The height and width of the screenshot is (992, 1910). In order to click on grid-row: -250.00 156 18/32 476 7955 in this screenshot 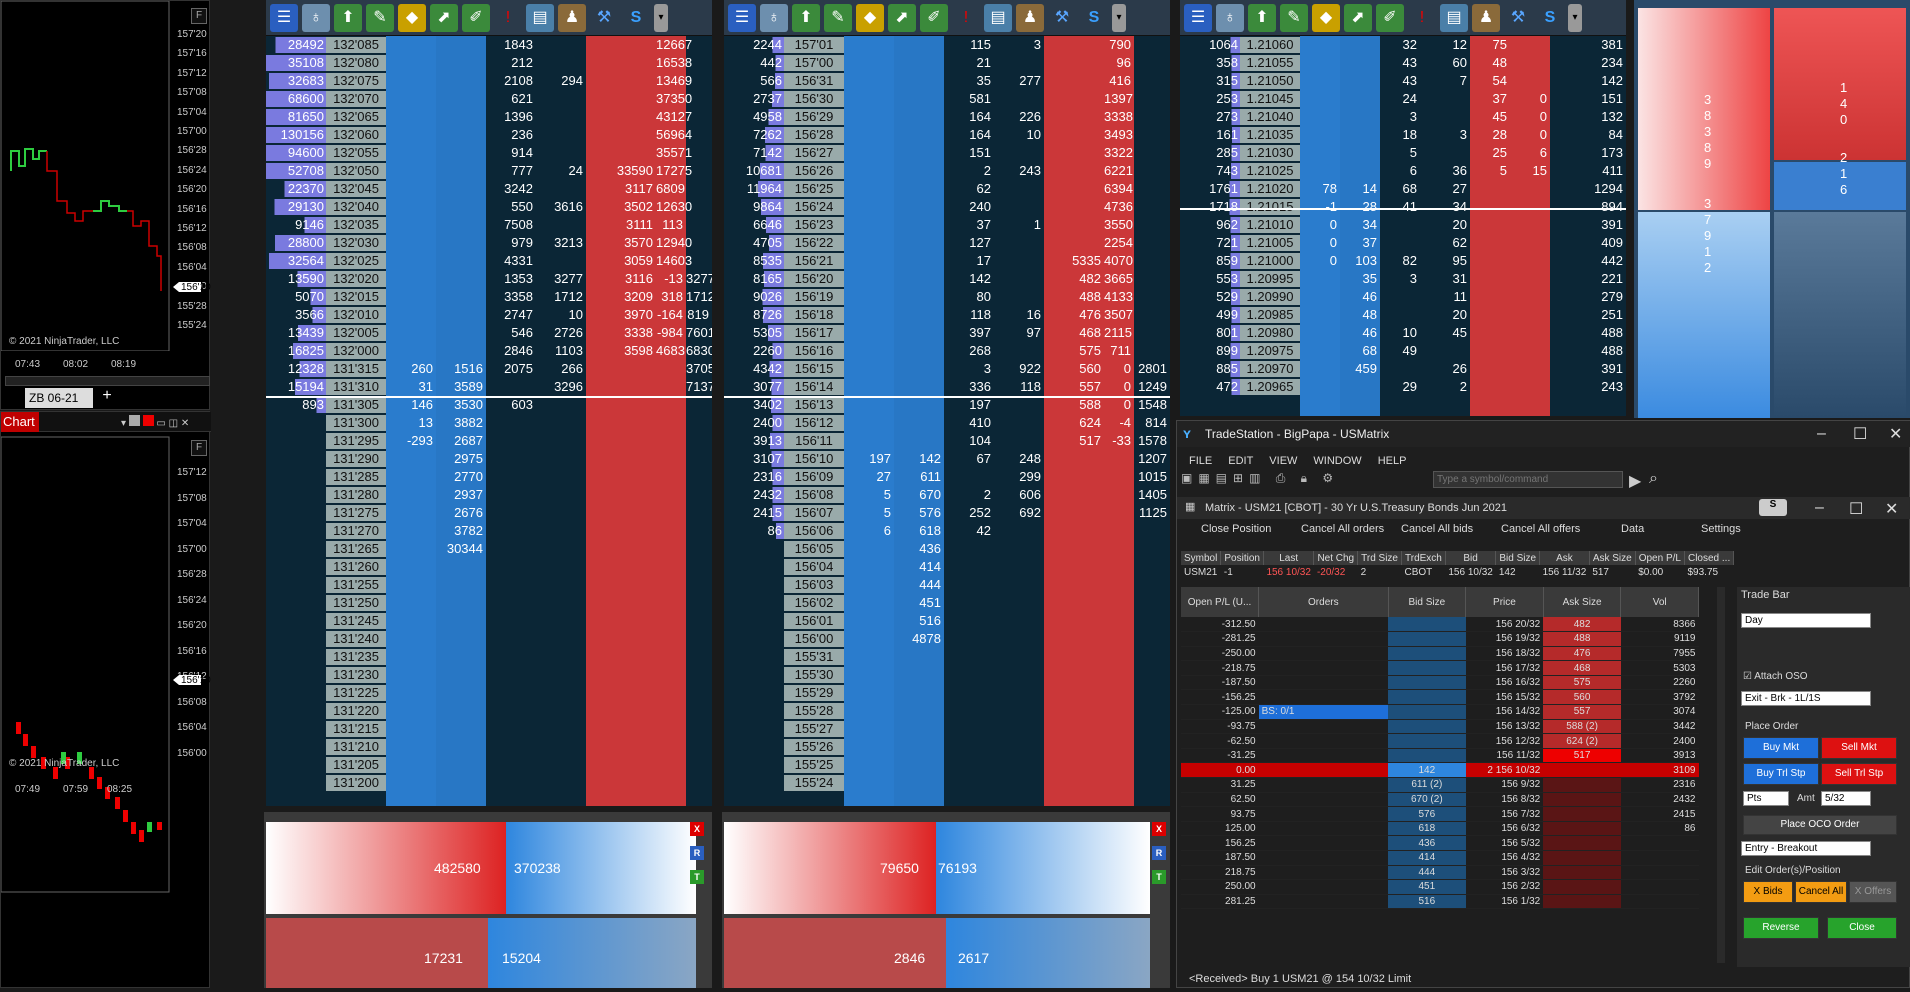, I will do `click(1440, 654)`.